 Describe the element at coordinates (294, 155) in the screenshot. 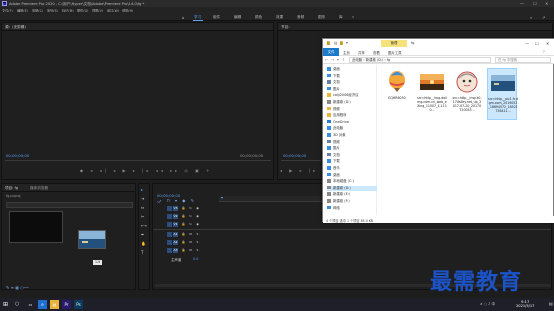

I see `program-timecode: 00;00;00;00` at that location.